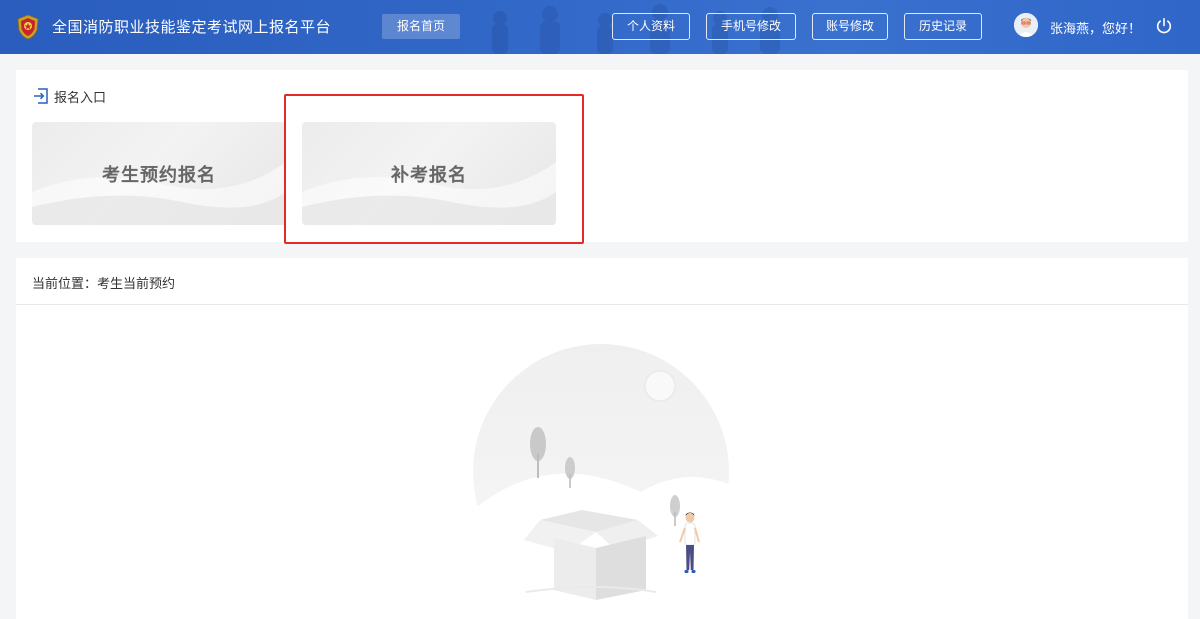 The height and width of the screenshot is (619, 1200). I want to click on change-account-button: 账号修改, so click(850, 26).